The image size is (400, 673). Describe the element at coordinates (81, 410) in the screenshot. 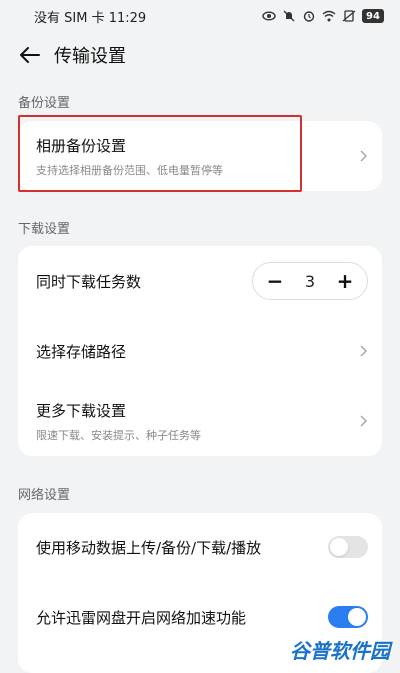

I see `more-download-label: 更多下载设置` at that location.